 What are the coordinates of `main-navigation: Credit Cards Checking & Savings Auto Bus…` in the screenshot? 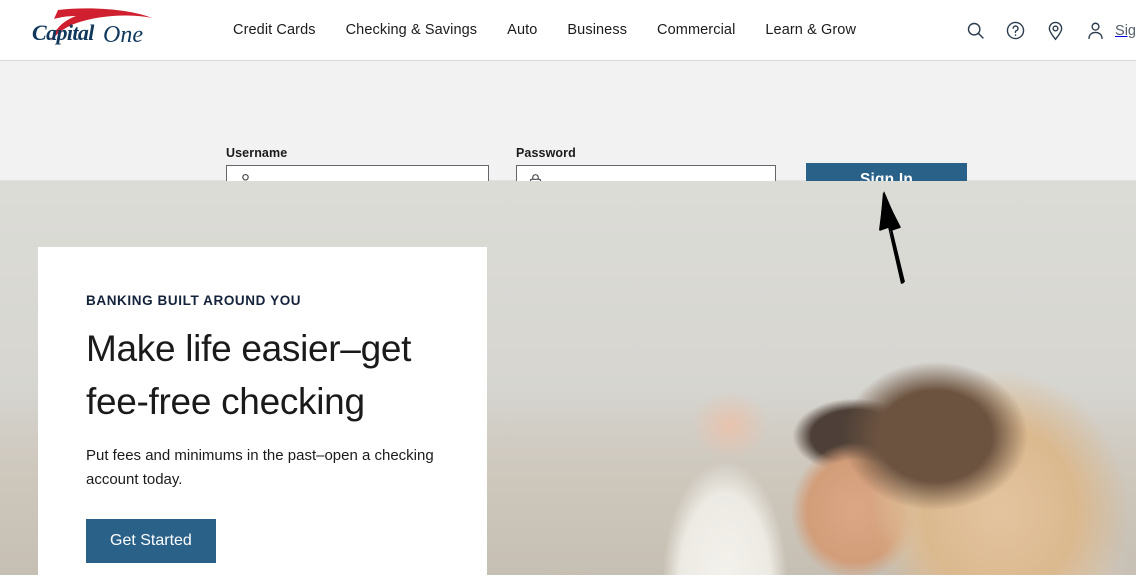 It's located at (544, 30).